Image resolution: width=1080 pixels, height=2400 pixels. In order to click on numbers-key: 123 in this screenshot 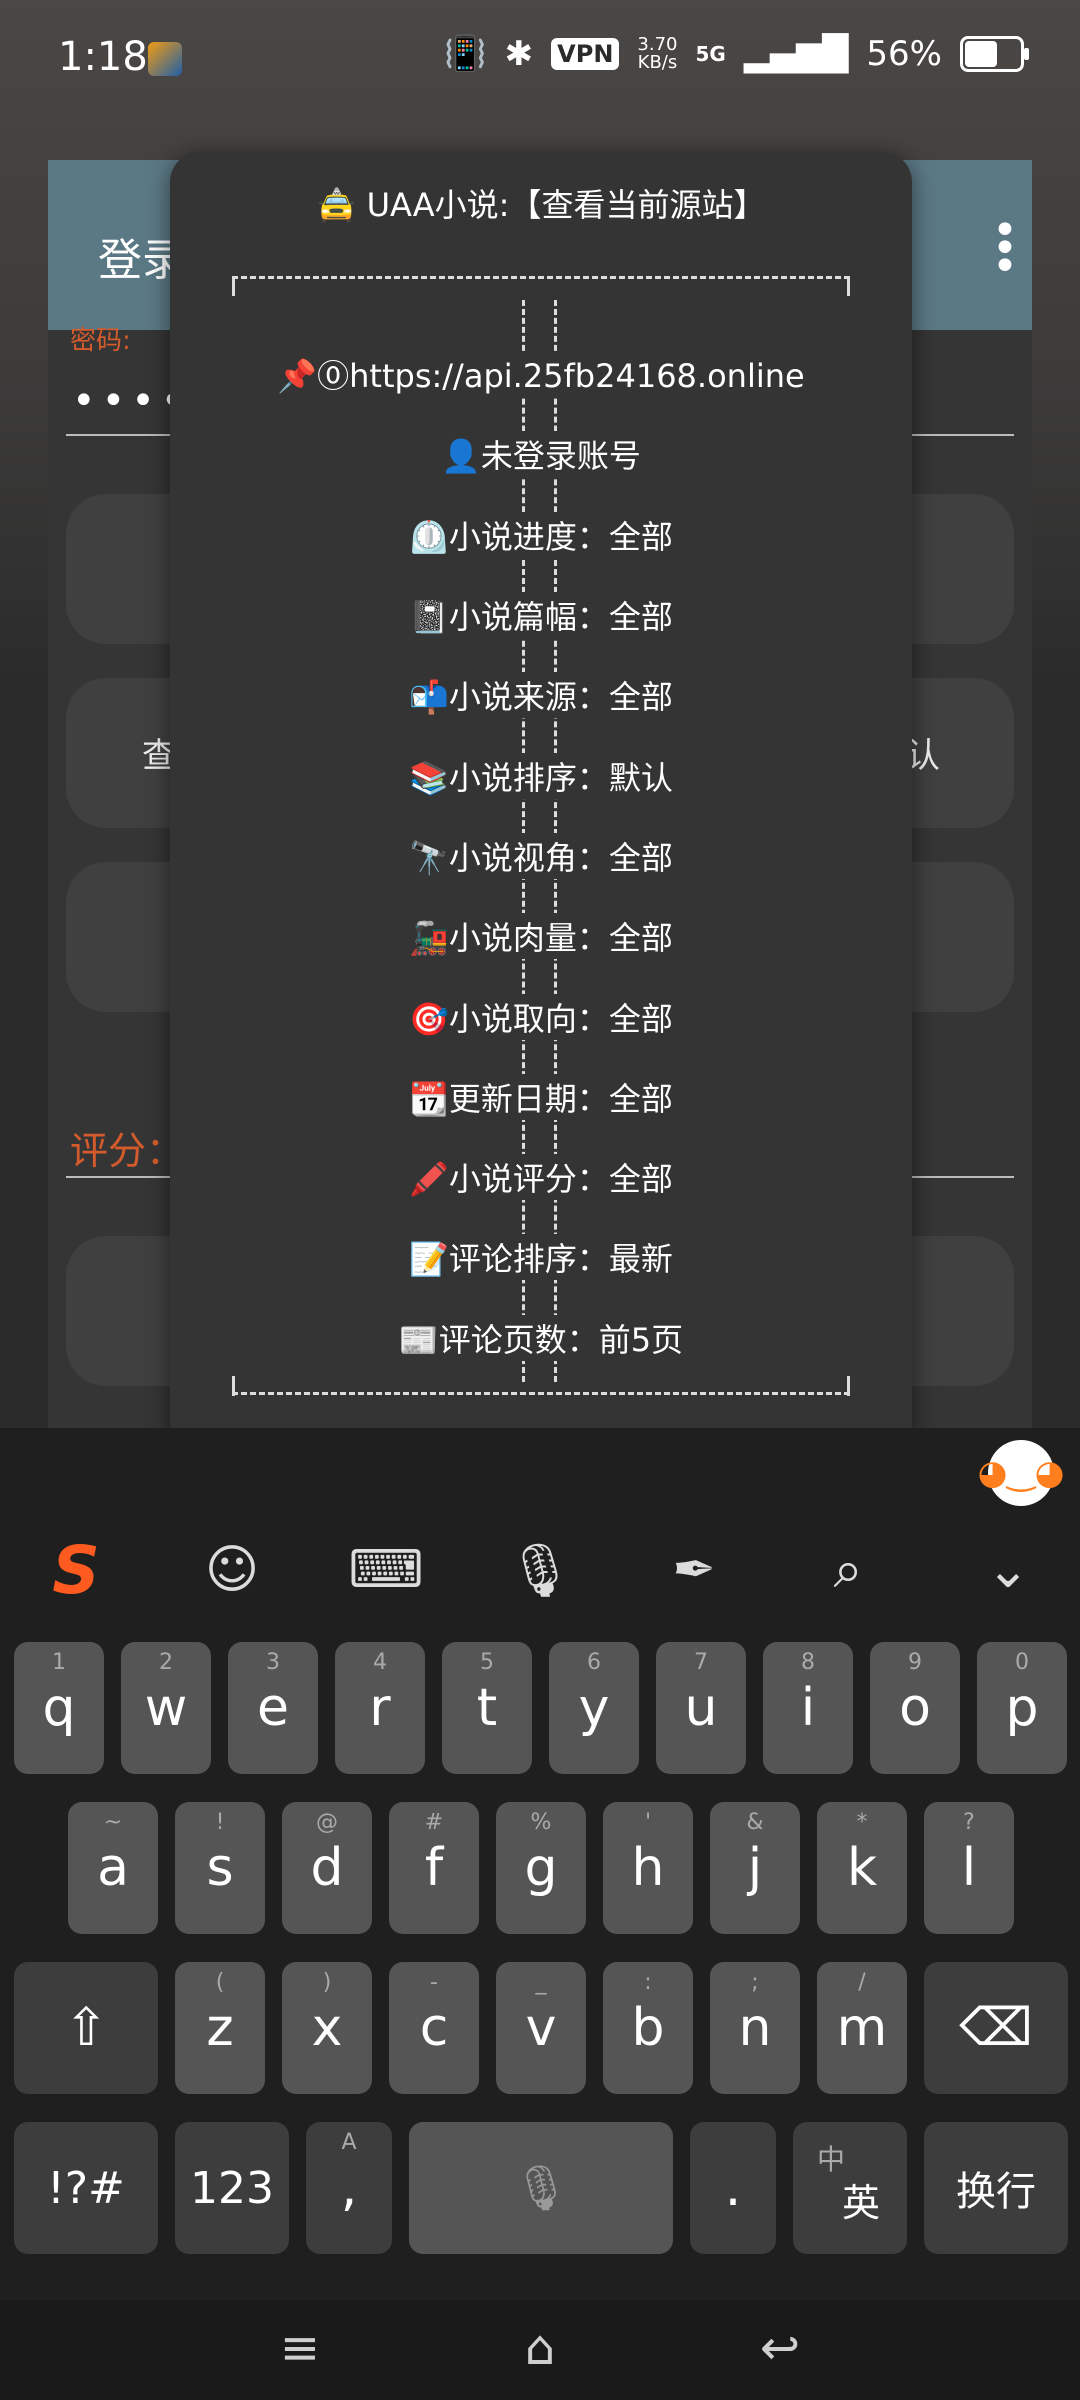, I will do `click(232, 2188)`.